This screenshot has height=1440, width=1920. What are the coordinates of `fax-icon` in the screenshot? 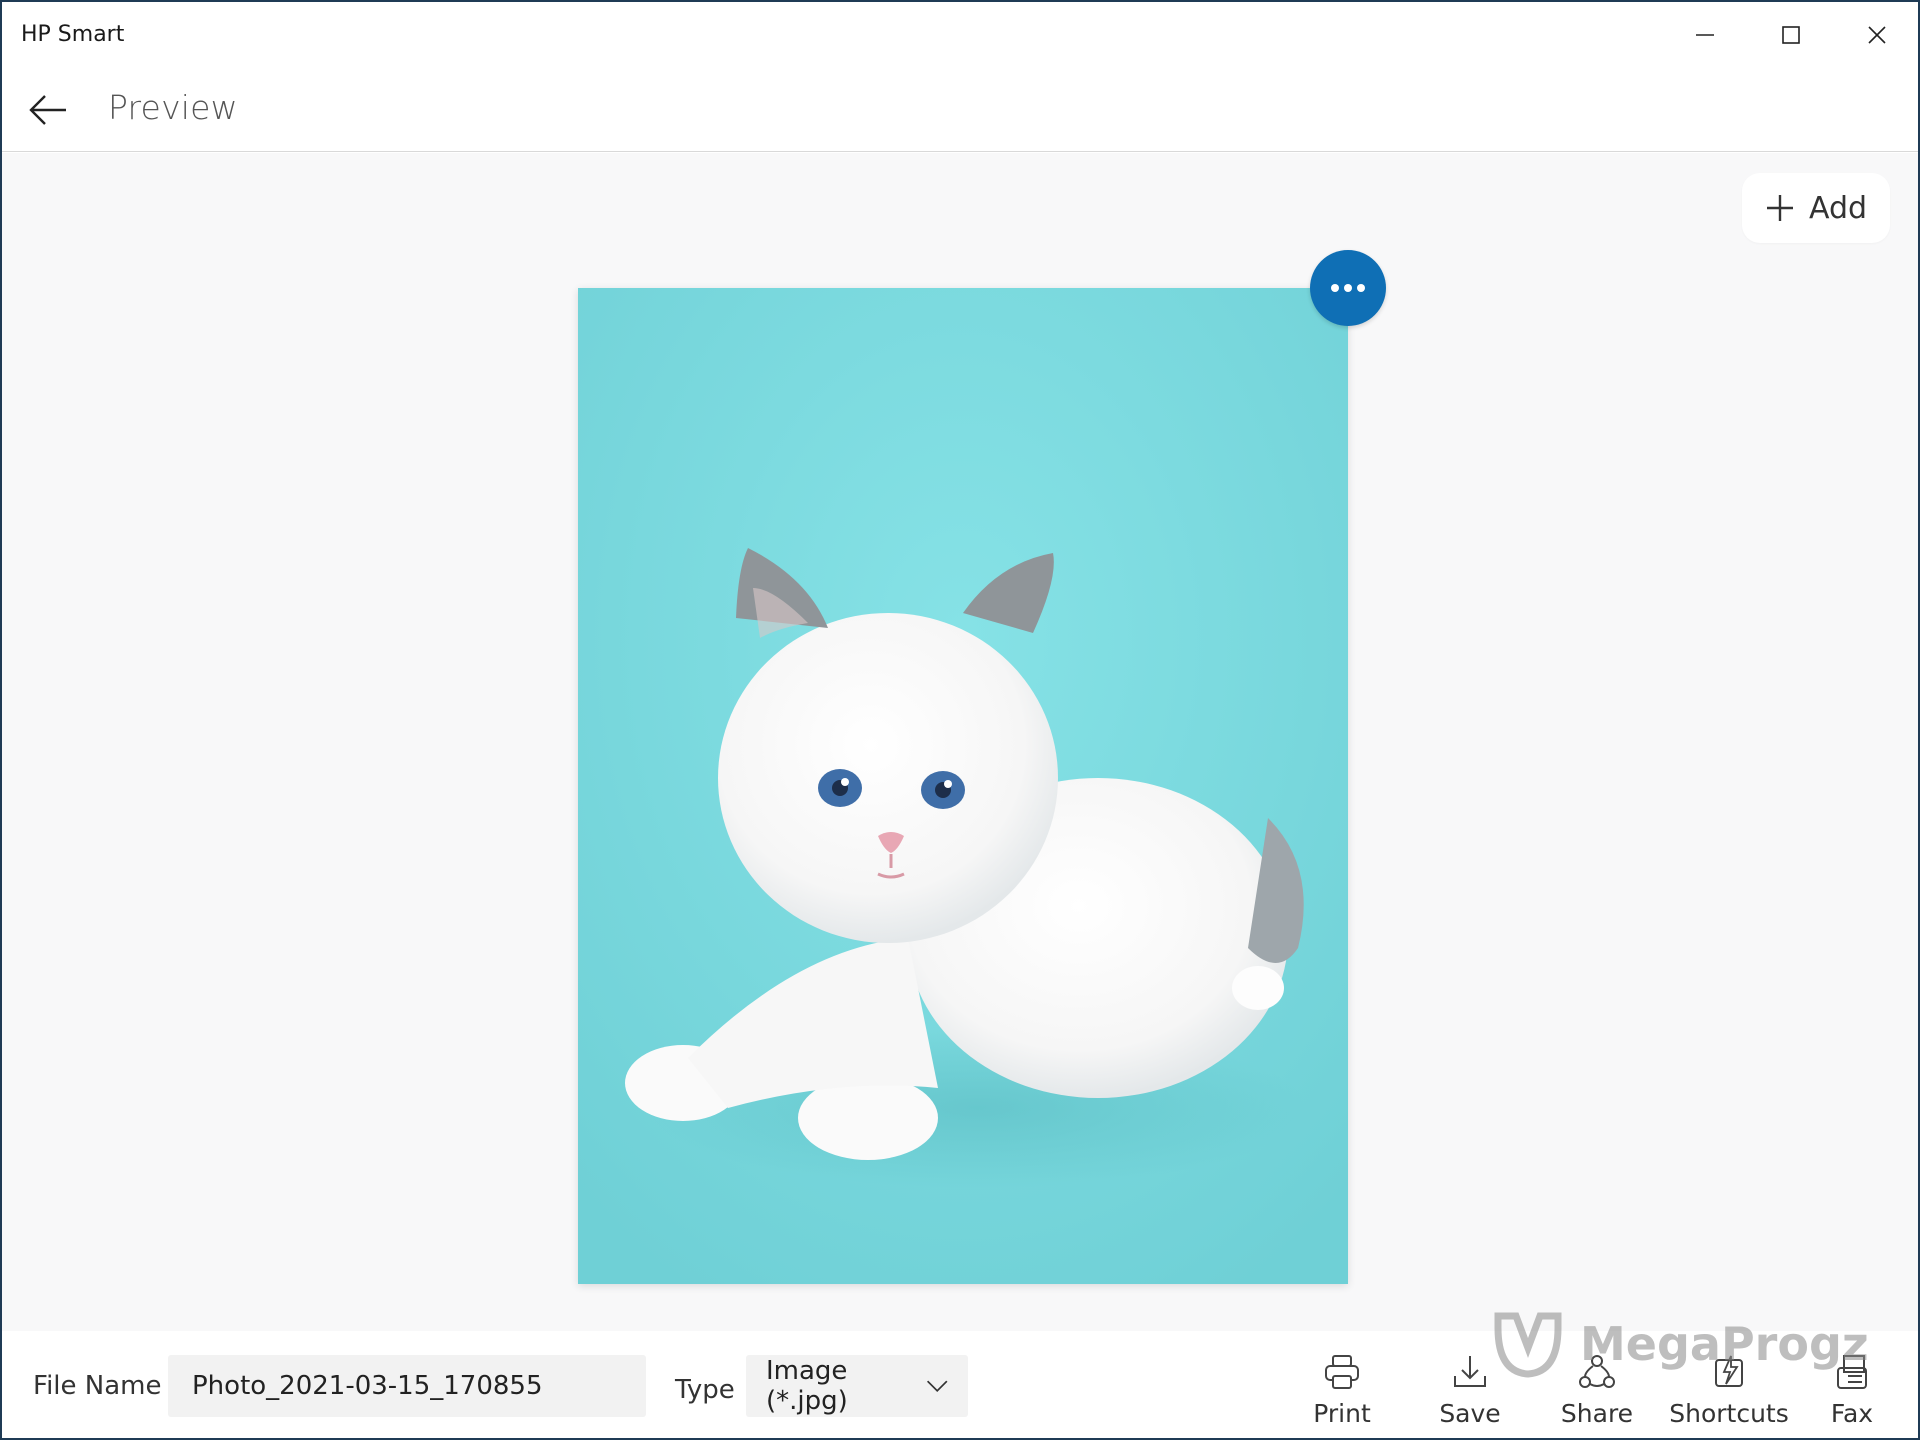 It's located at (1852, 1372).